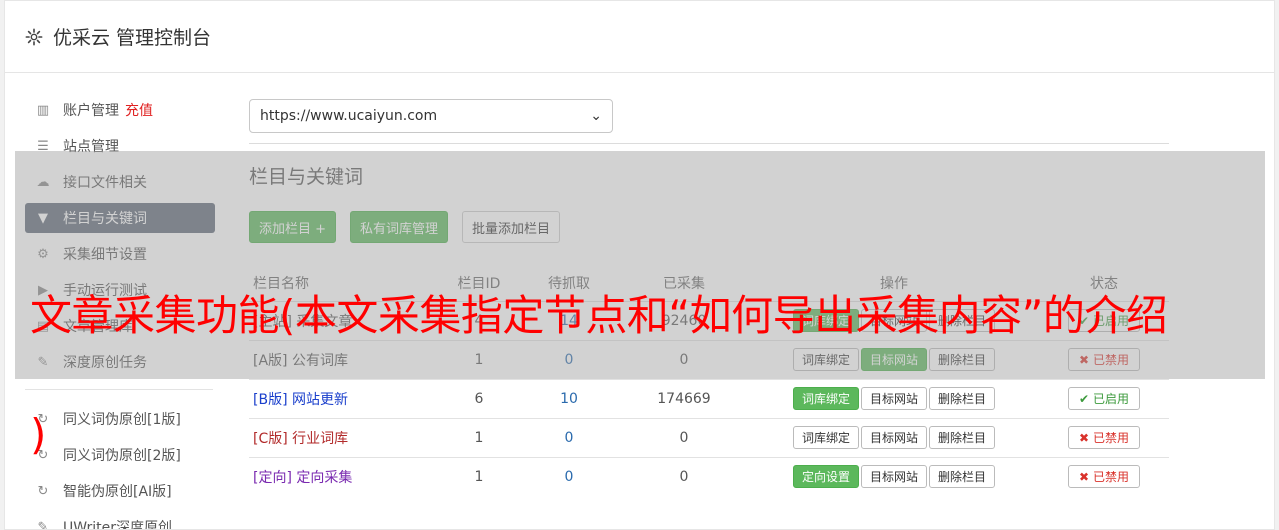  Describe the element at coordinates (105, 363) in the screenshot. I see `sidebar-item-label: 深度原创任务` at that location.